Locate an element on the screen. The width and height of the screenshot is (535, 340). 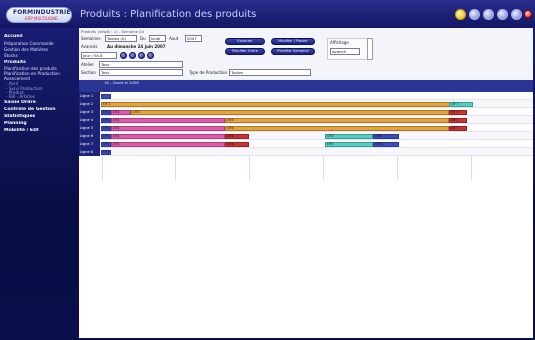
plan-week-button: Planifier Semaine is located at coordinates (293, 51).